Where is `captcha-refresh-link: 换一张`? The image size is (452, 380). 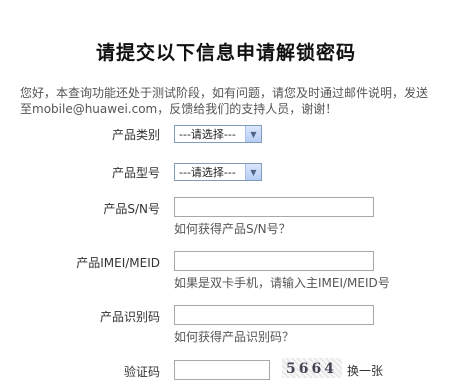
captcha-refresh-link: 换一张 is located at coordinates (365, 370).